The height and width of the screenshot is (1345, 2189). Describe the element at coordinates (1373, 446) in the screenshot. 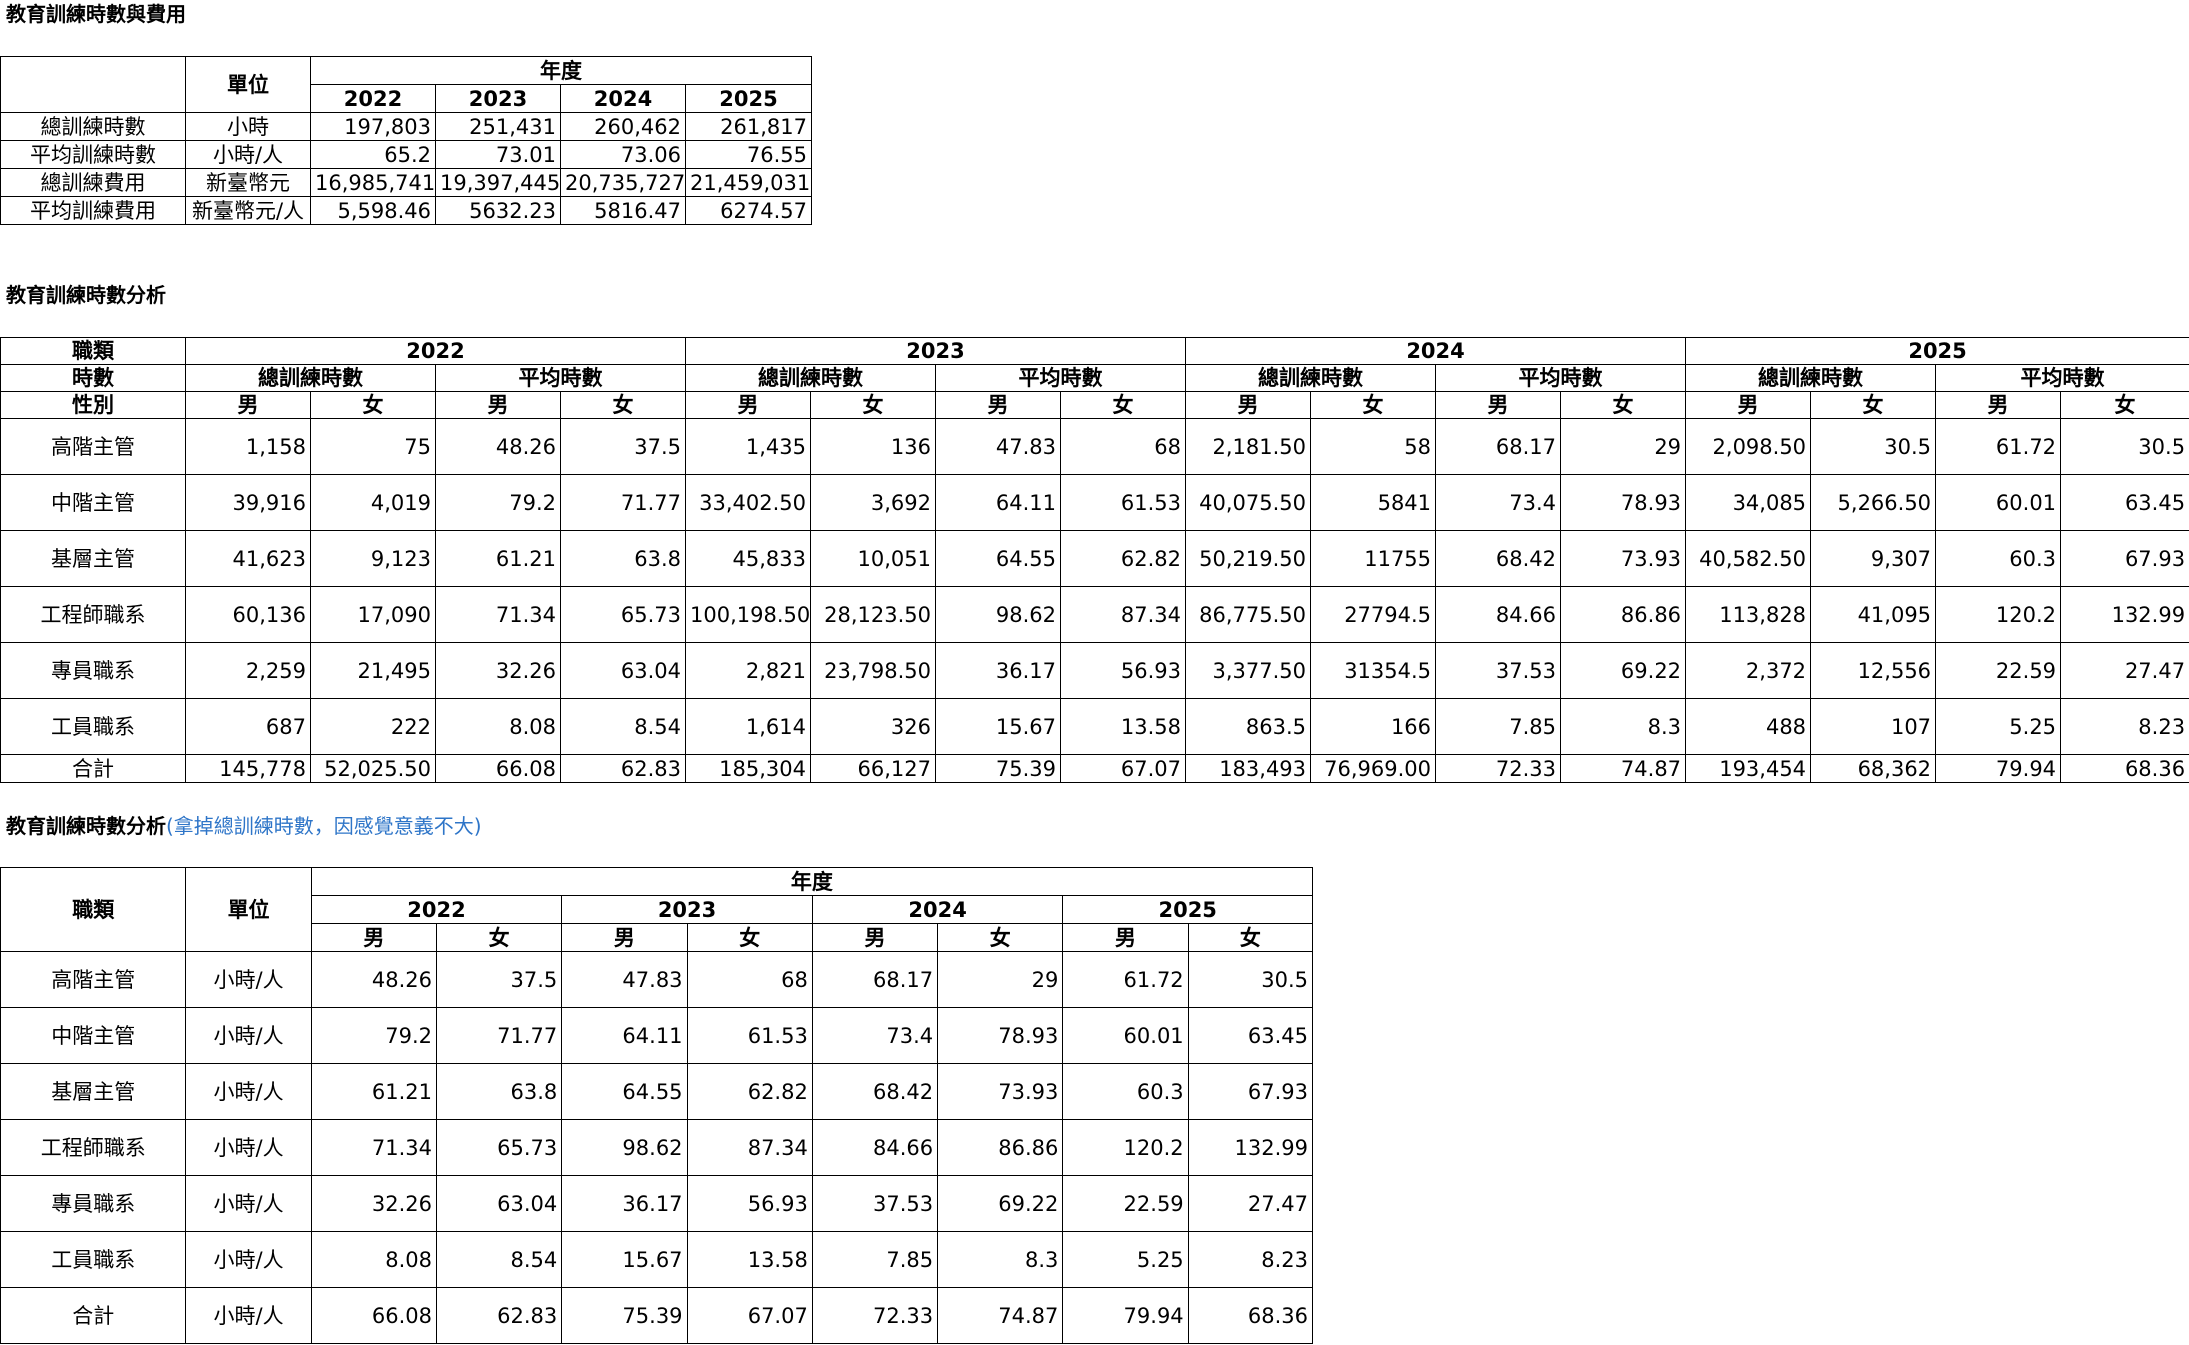

I see `value-cell: 58` at that location.